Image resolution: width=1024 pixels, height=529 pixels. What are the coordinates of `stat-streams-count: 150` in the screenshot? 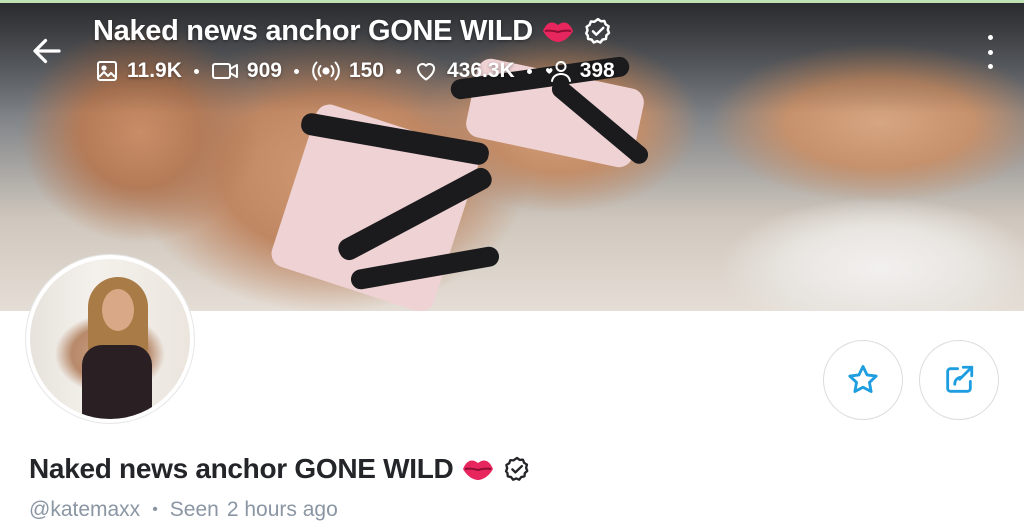 It's located at (366, 70).